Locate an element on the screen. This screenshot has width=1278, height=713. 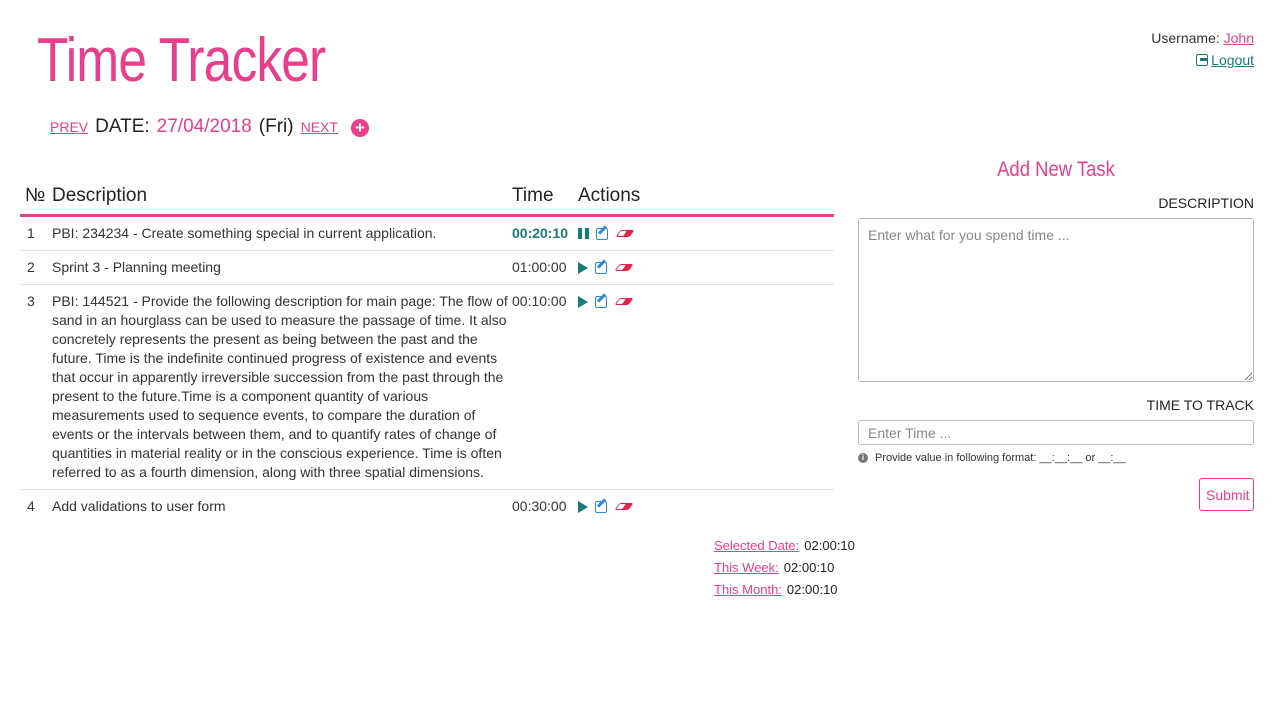
username-label: Username: is located at coordinates (1185, 38).